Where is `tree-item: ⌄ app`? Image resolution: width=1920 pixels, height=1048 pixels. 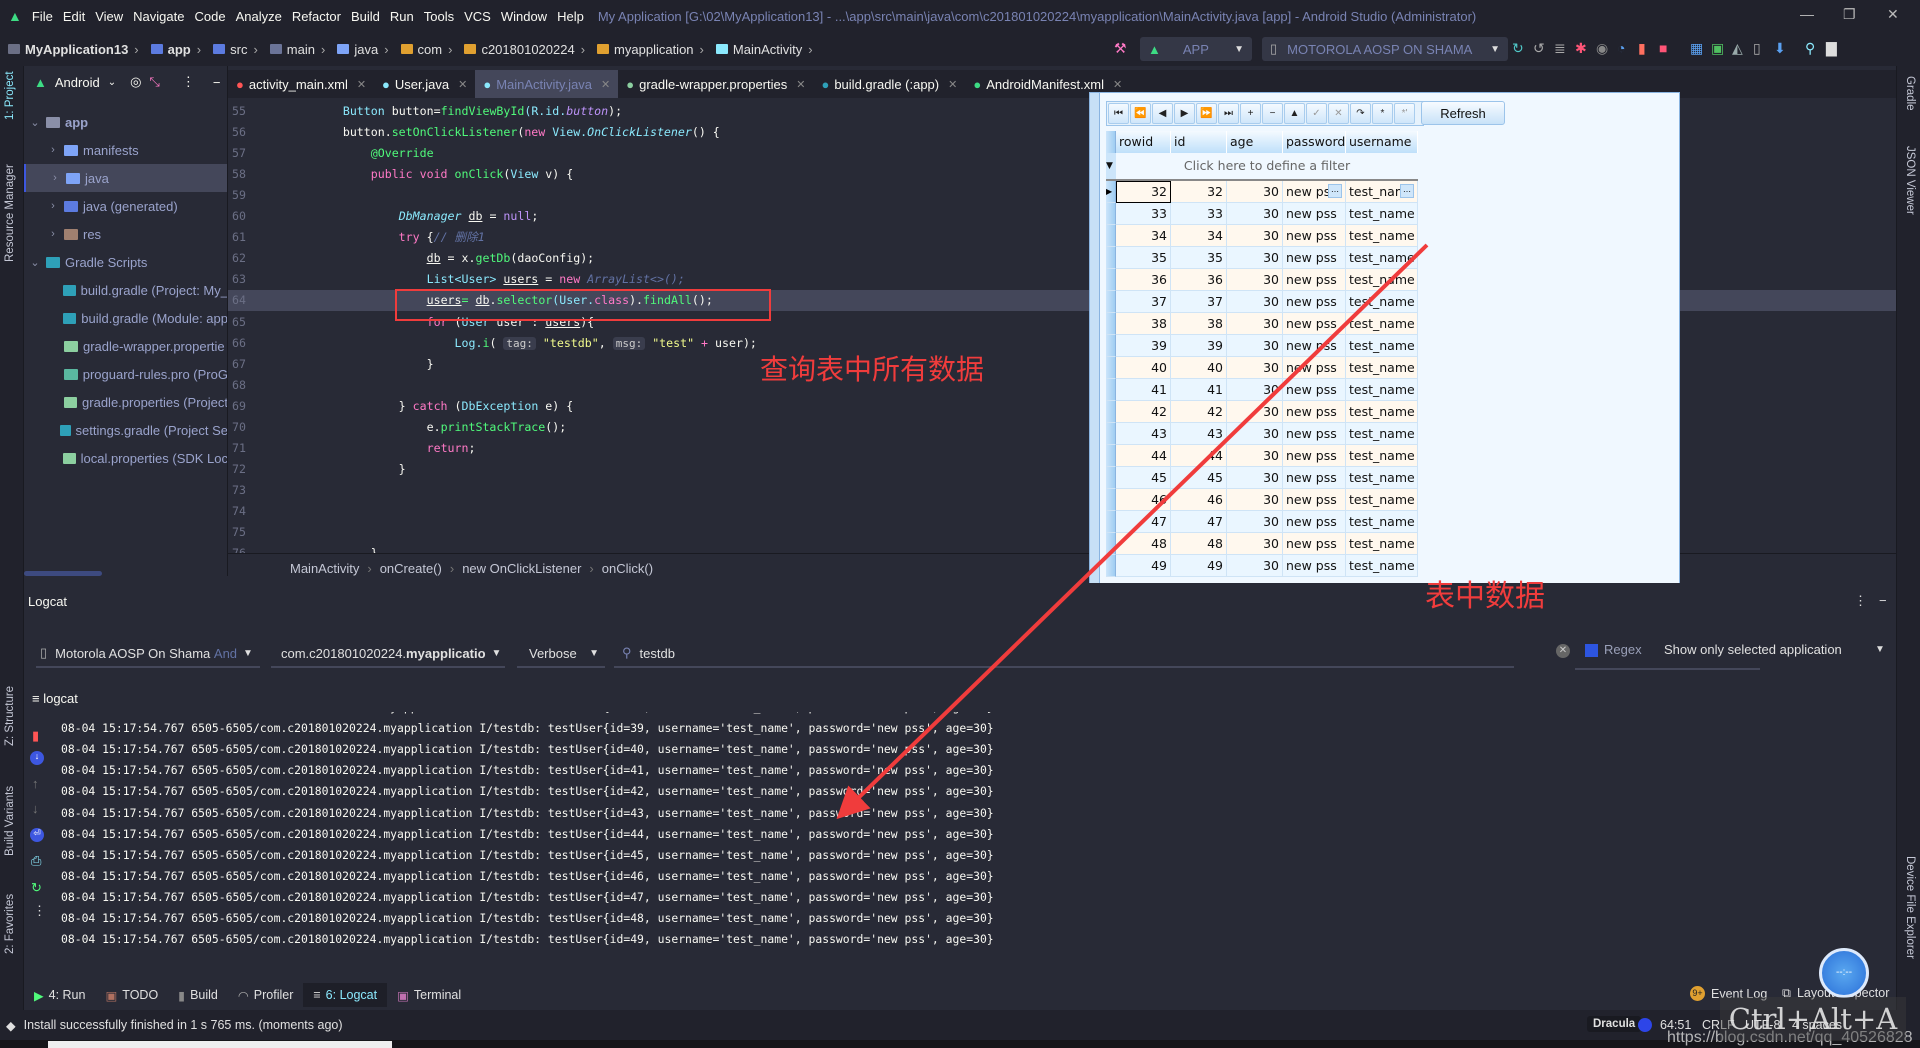 tree-item: ⌄ app is located at coordinates (125, 122).